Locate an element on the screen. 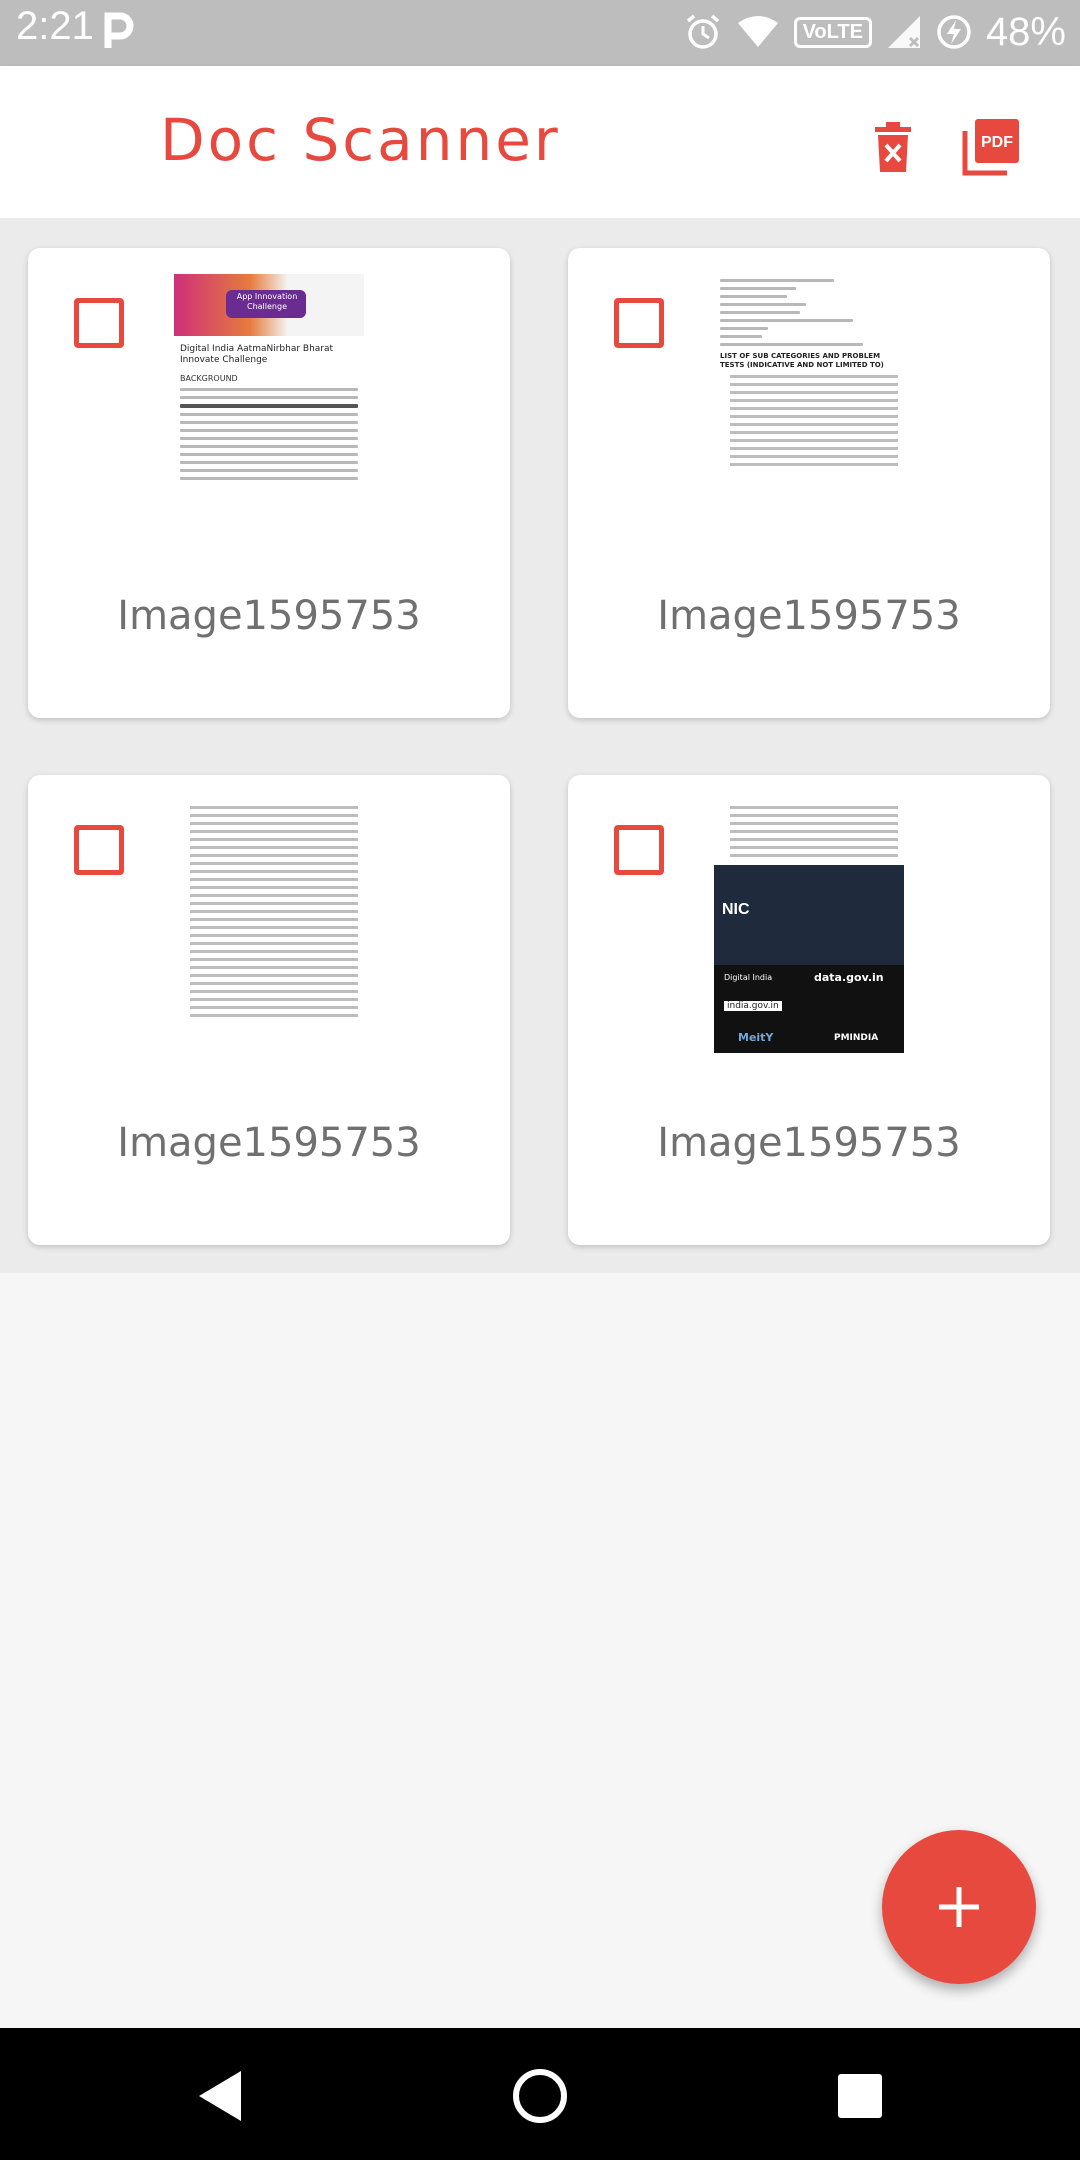 The height and width of the screenshot is (2160, 1080). thumbnail-footer: NIC is located at coordinates (809, 915).